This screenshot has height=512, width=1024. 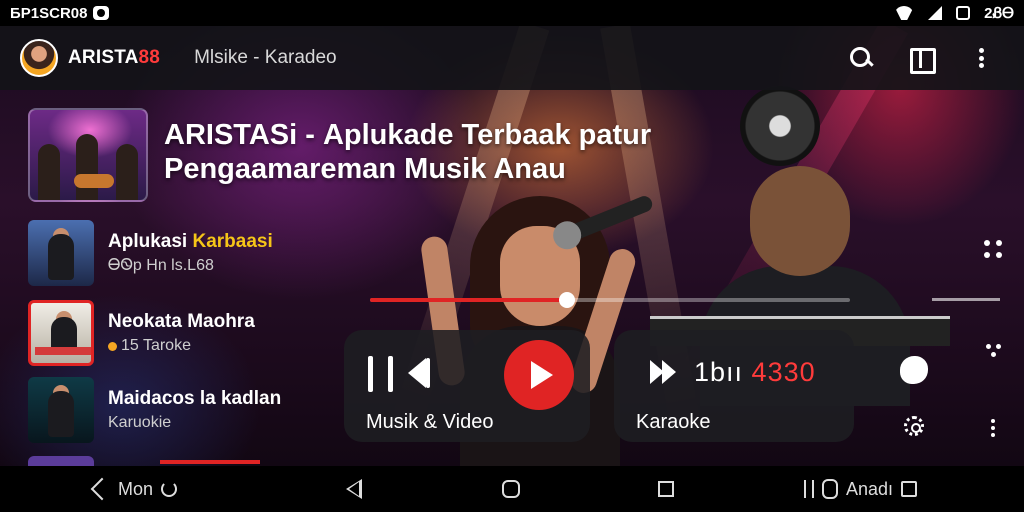 I want to click on list-item: Aplukasi Karbaasi ᎾᏫp Hn ls.L68, so click(x=193, y=253).